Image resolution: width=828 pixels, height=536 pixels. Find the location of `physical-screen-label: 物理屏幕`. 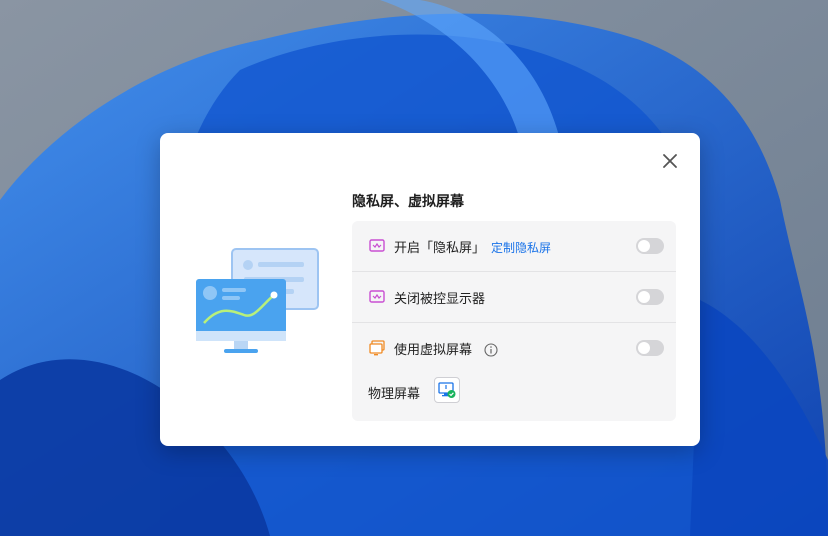

physical-screen-label: 物理屏幕 is located at coordinates (394, 394).